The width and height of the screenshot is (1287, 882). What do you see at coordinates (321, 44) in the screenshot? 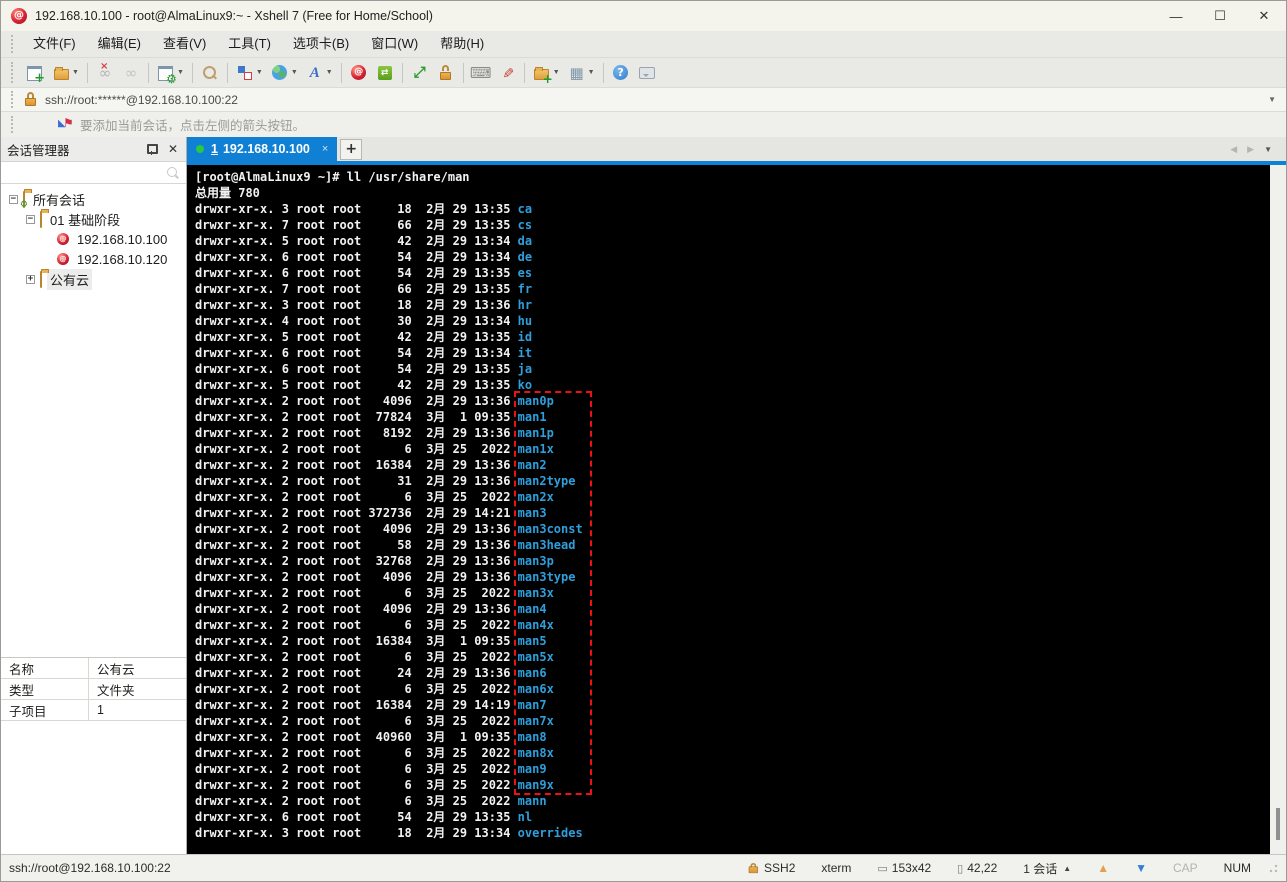
I see `menu-item: 选项卡(B)` at bounding box center [321, 44].